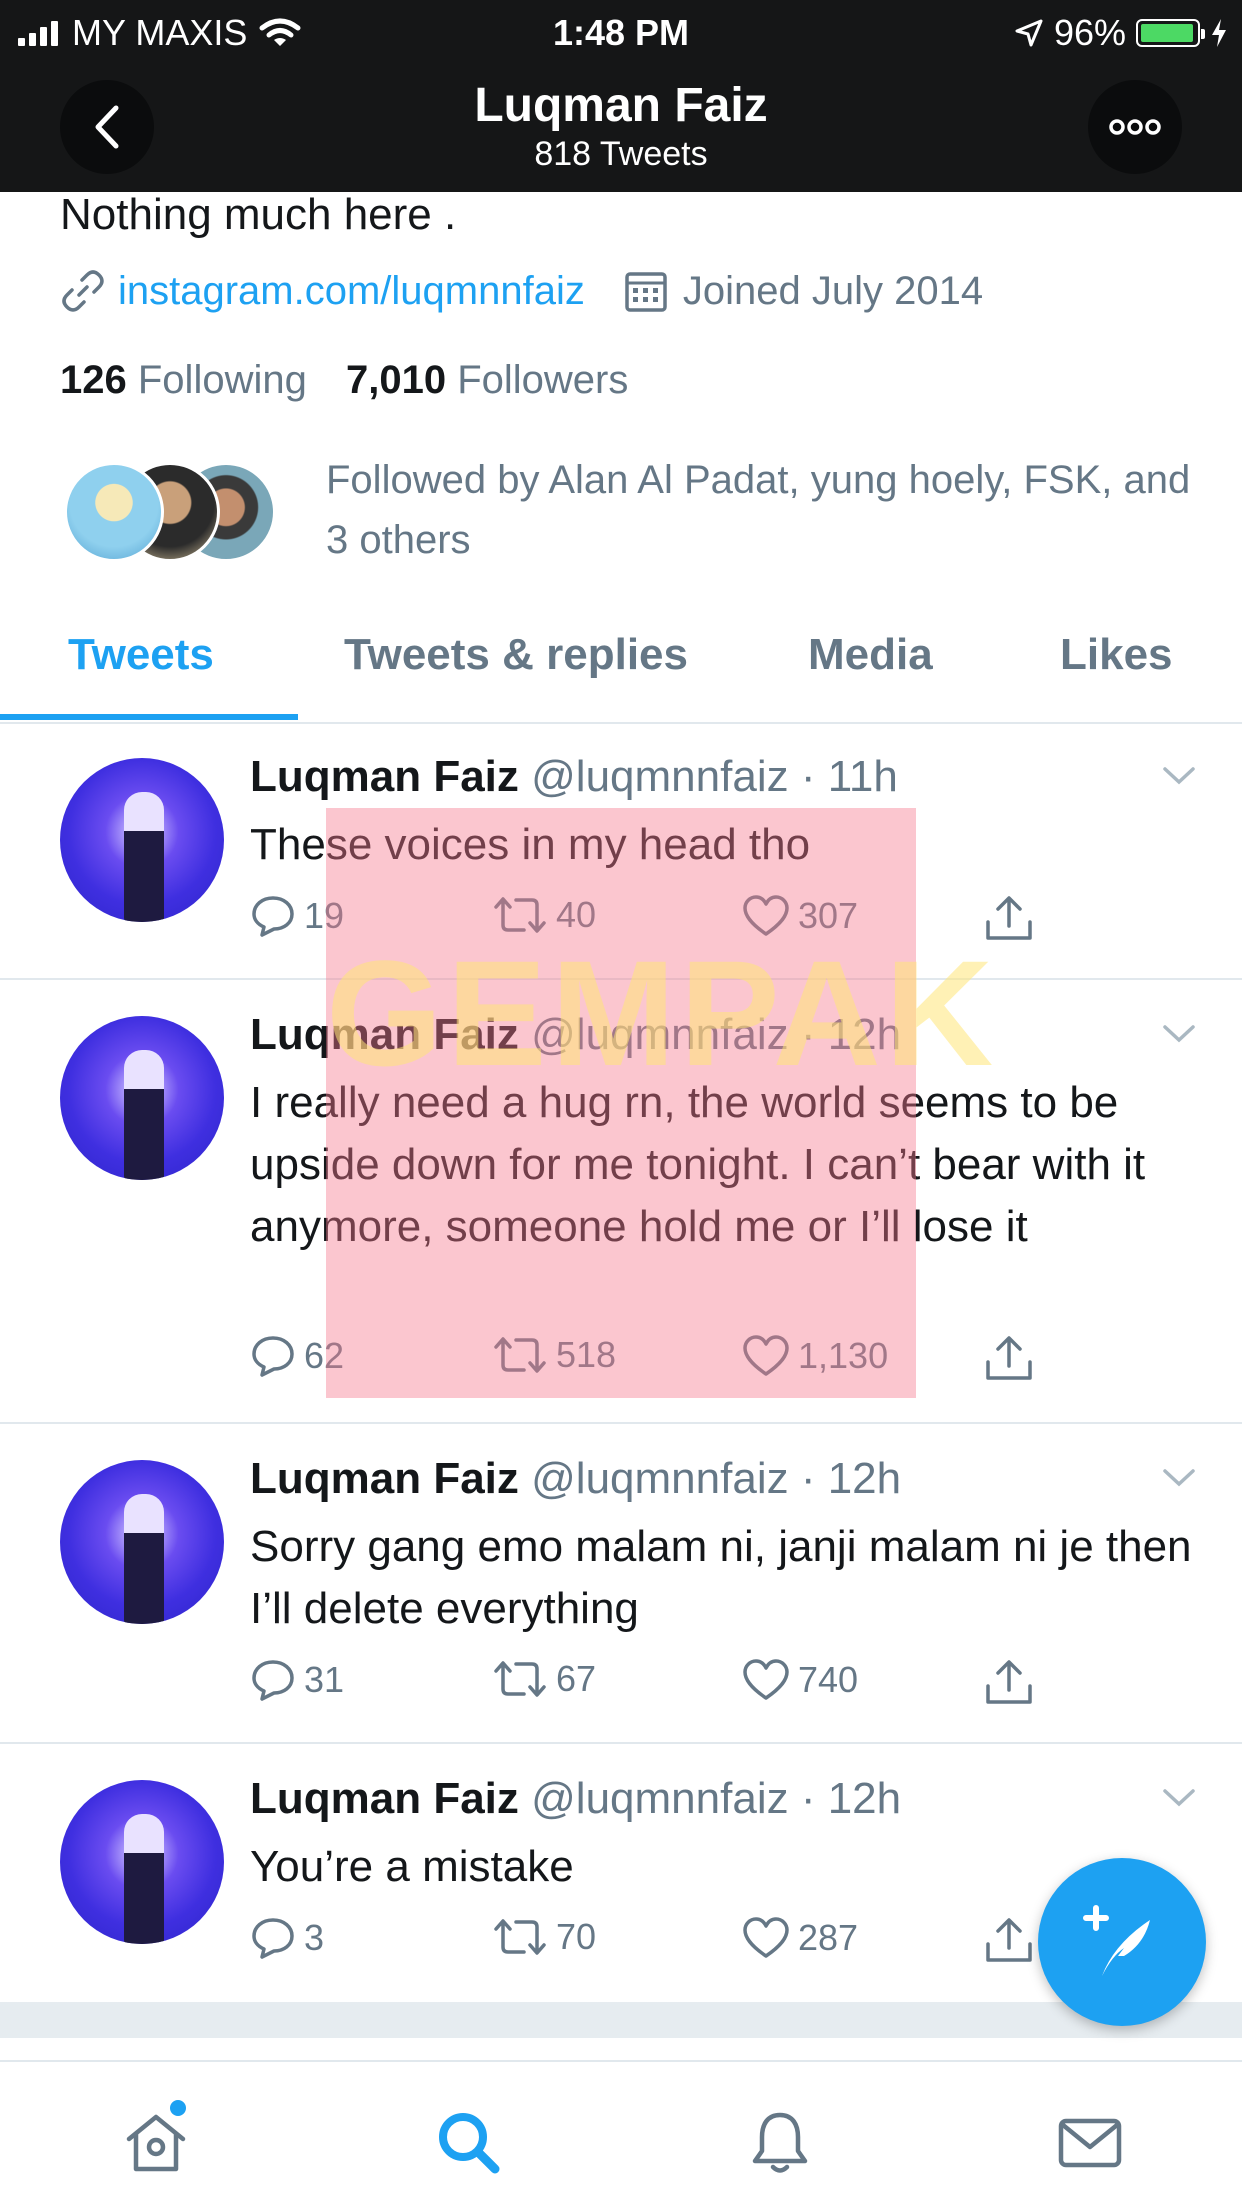 The image size is (1242, 2210). What do you see at coordinates (83, 291) in the screenshot?
I see `link-icon` at bounding box center [83, 291].